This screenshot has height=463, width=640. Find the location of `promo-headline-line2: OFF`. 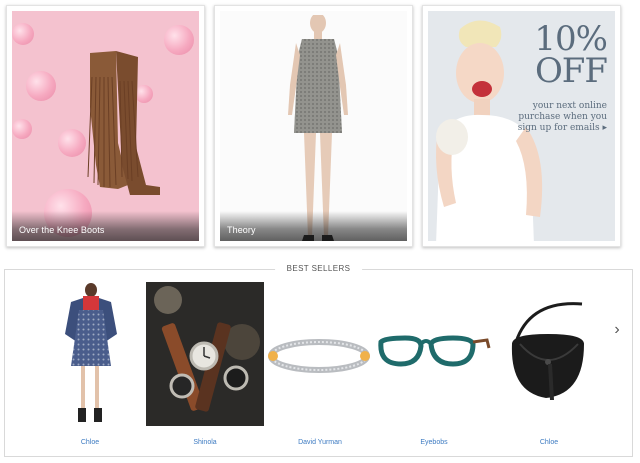

promo-headline-line2: OFF is located at coordinates (571, 71).